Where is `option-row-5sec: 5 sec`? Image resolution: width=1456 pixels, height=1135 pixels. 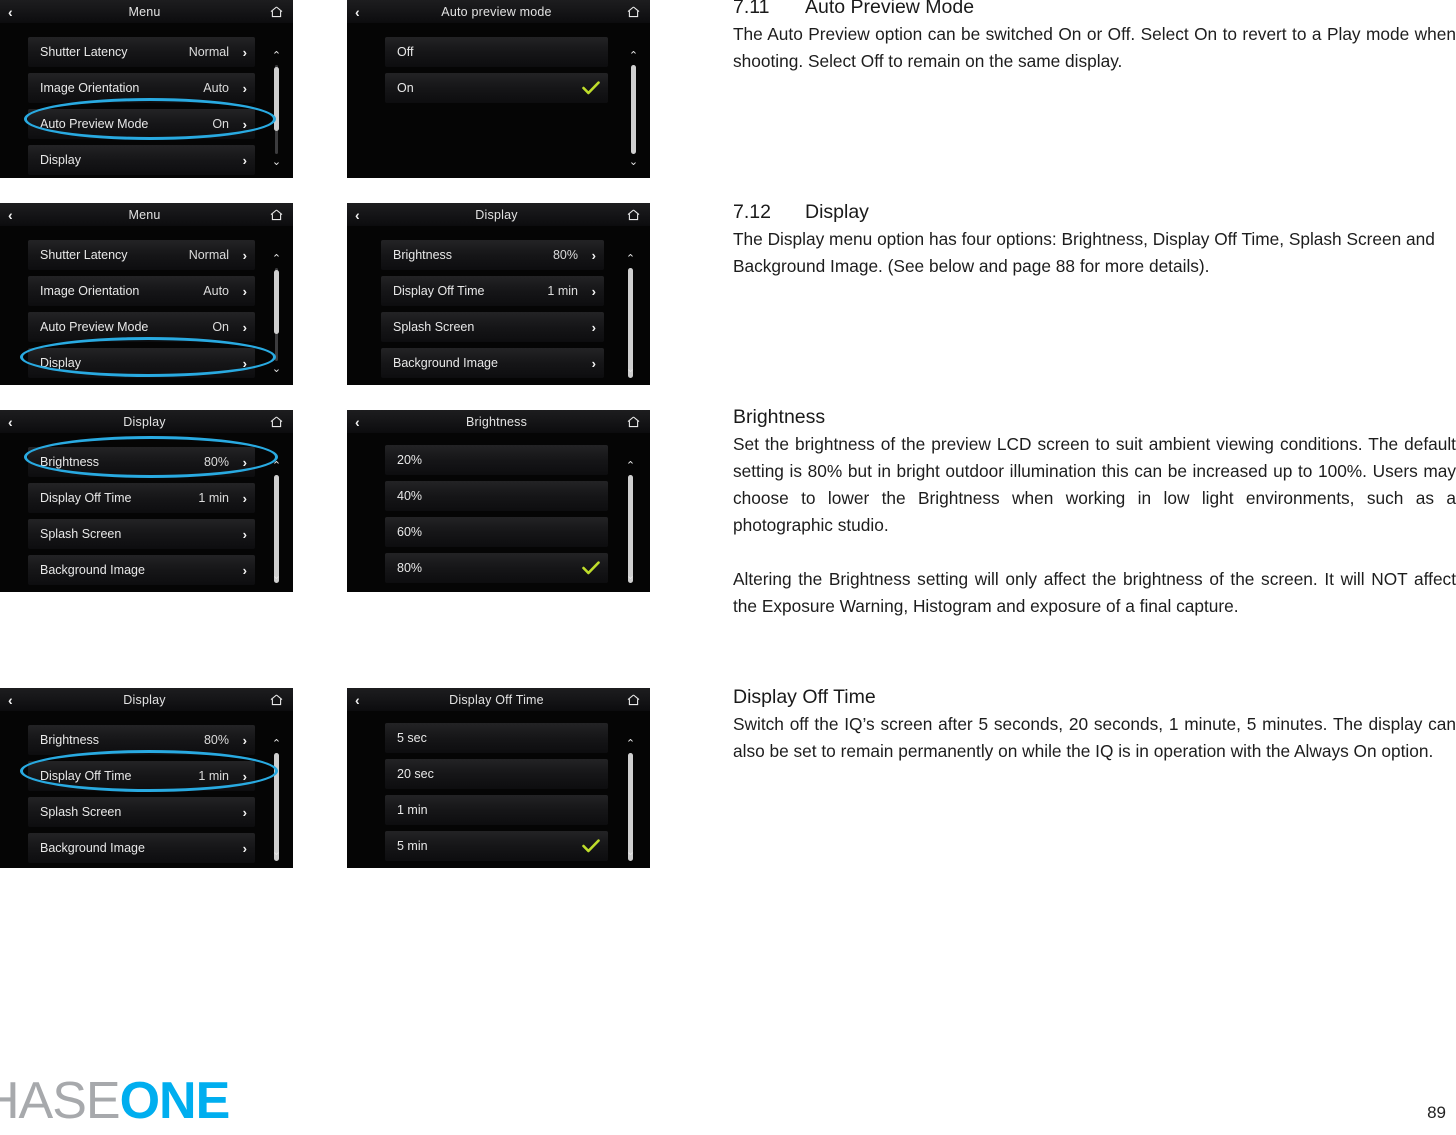
option-row-5sec: 5 sec is located at coordinates (496, 738).